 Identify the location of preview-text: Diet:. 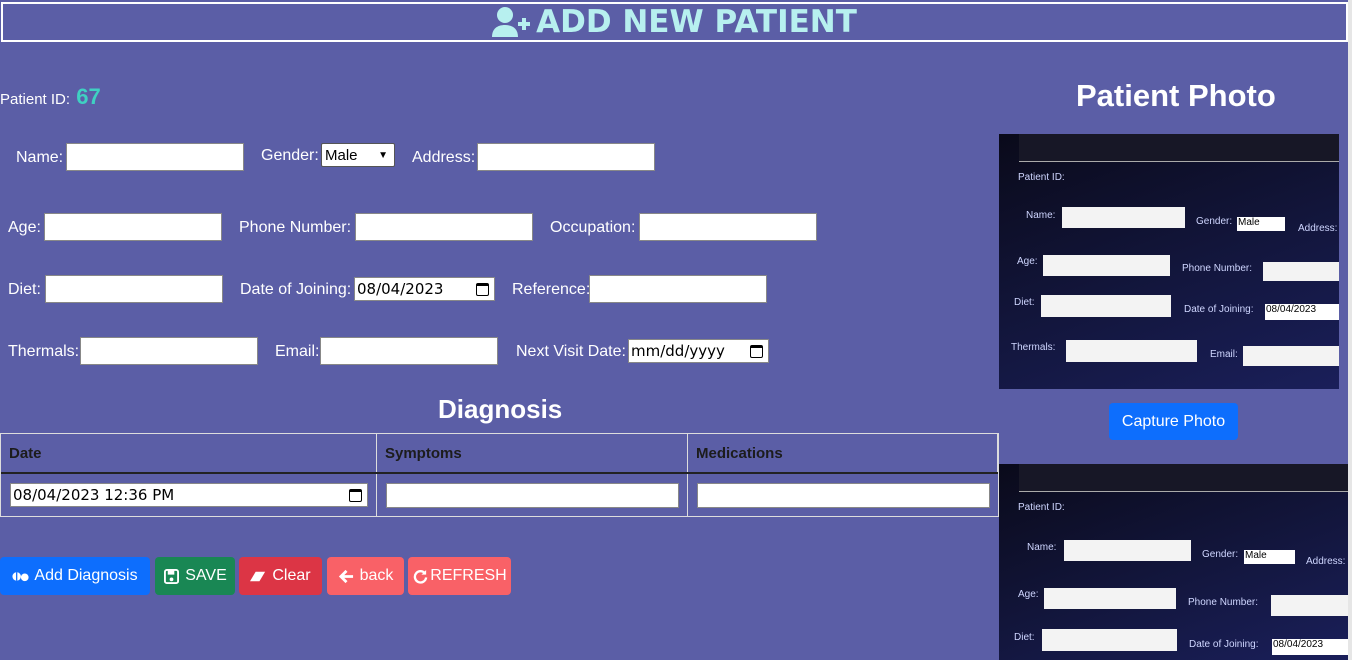
(1024, 302).